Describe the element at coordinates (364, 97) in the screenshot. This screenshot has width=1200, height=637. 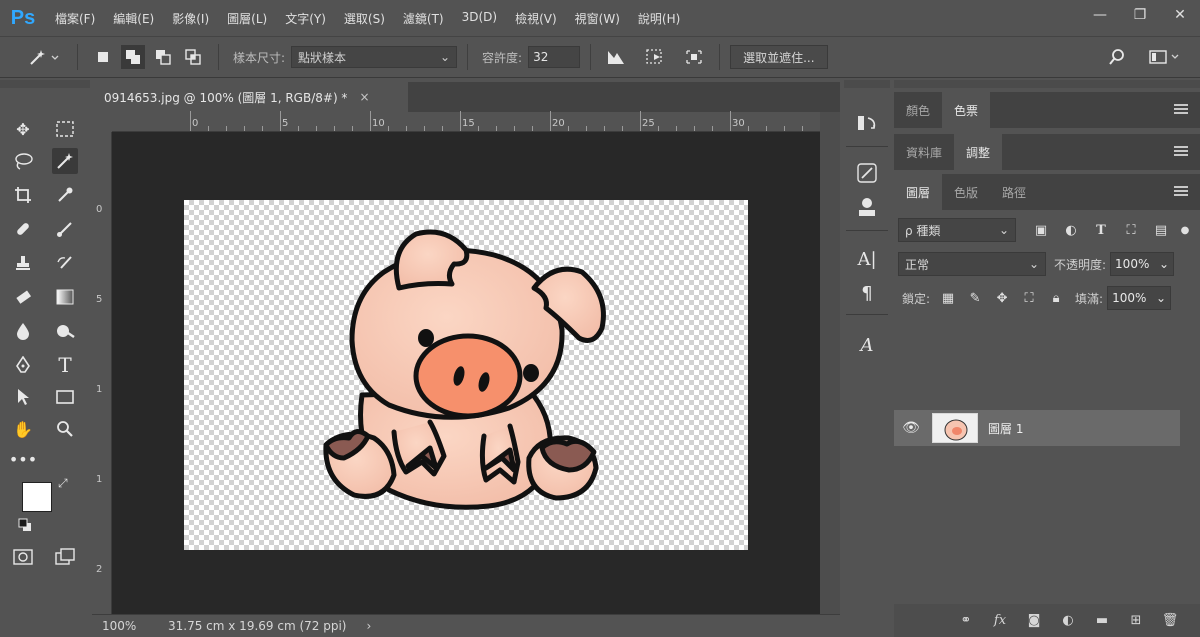
I see `close-icon: ×` at that location.